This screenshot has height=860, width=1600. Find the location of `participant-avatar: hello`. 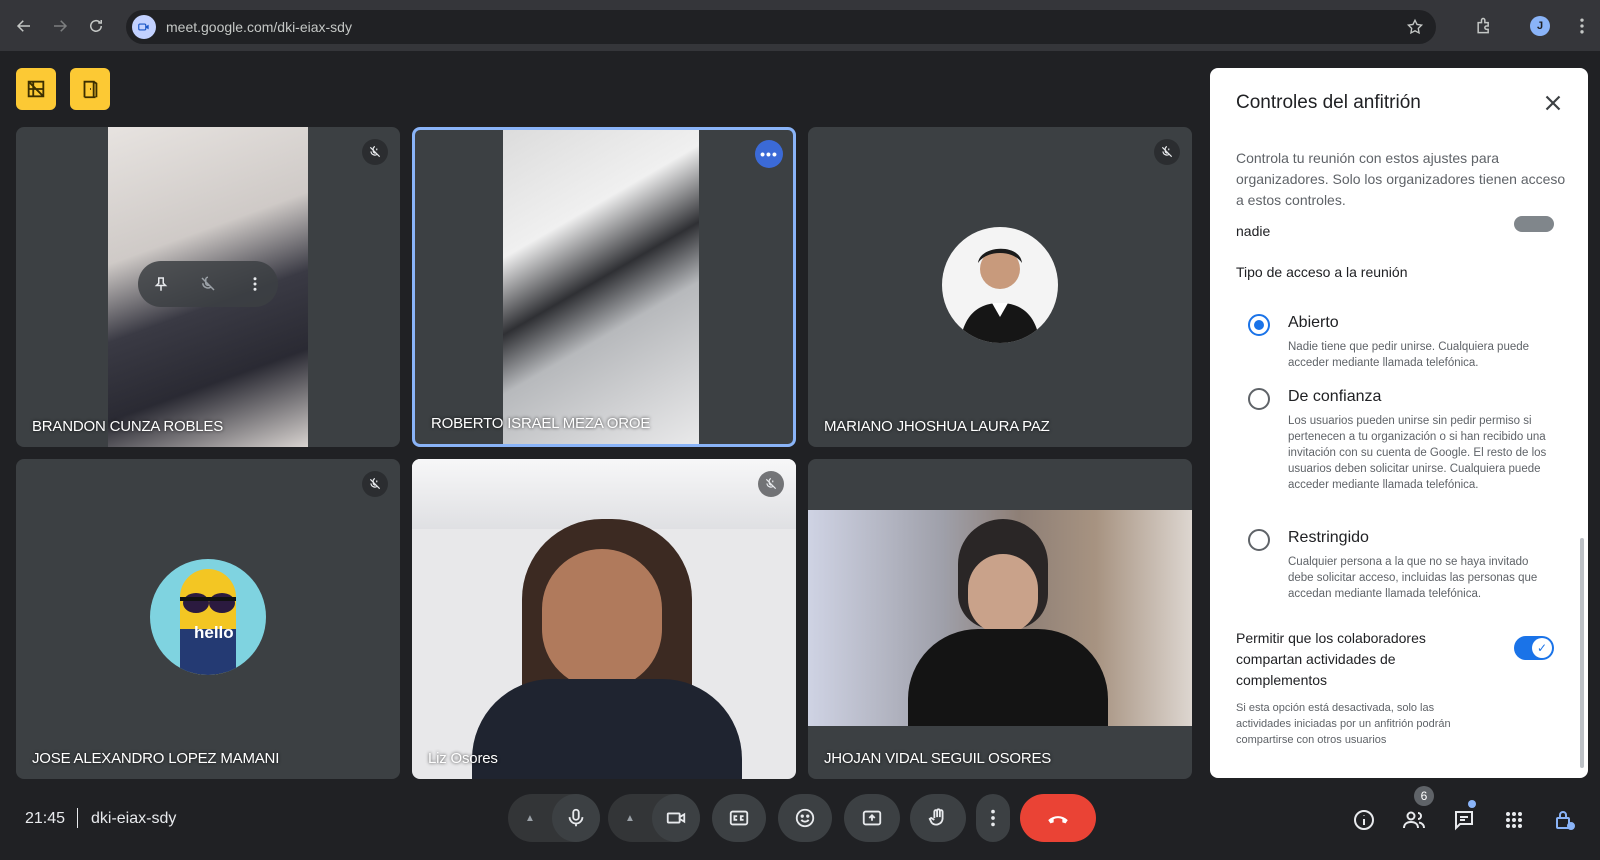

participant-avatar: hello is located at coordinates (208, 617).